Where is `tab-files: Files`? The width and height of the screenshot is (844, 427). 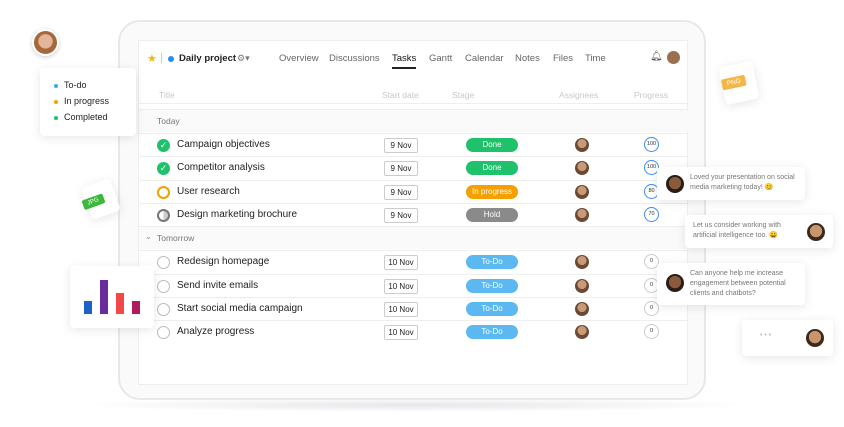 tab-files: Files is located at coordinates (563, 58).